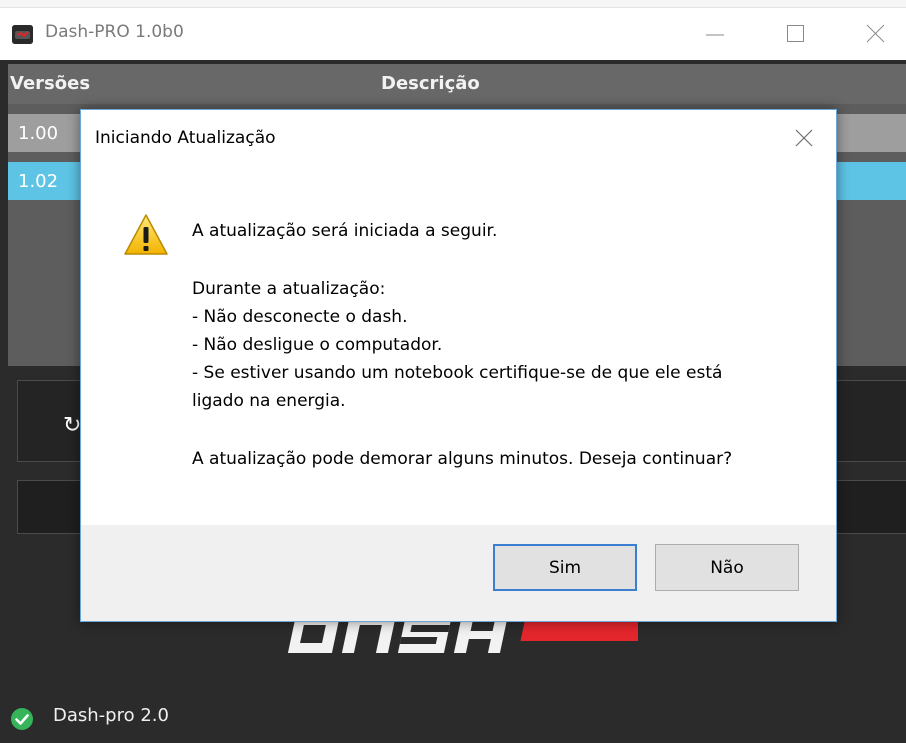 The height and width of the screenshot is (743, 906). Describe the element at coordinates (111, 715) in the screenshot. I see `status-text: Dash-pro 2.0` at that location.